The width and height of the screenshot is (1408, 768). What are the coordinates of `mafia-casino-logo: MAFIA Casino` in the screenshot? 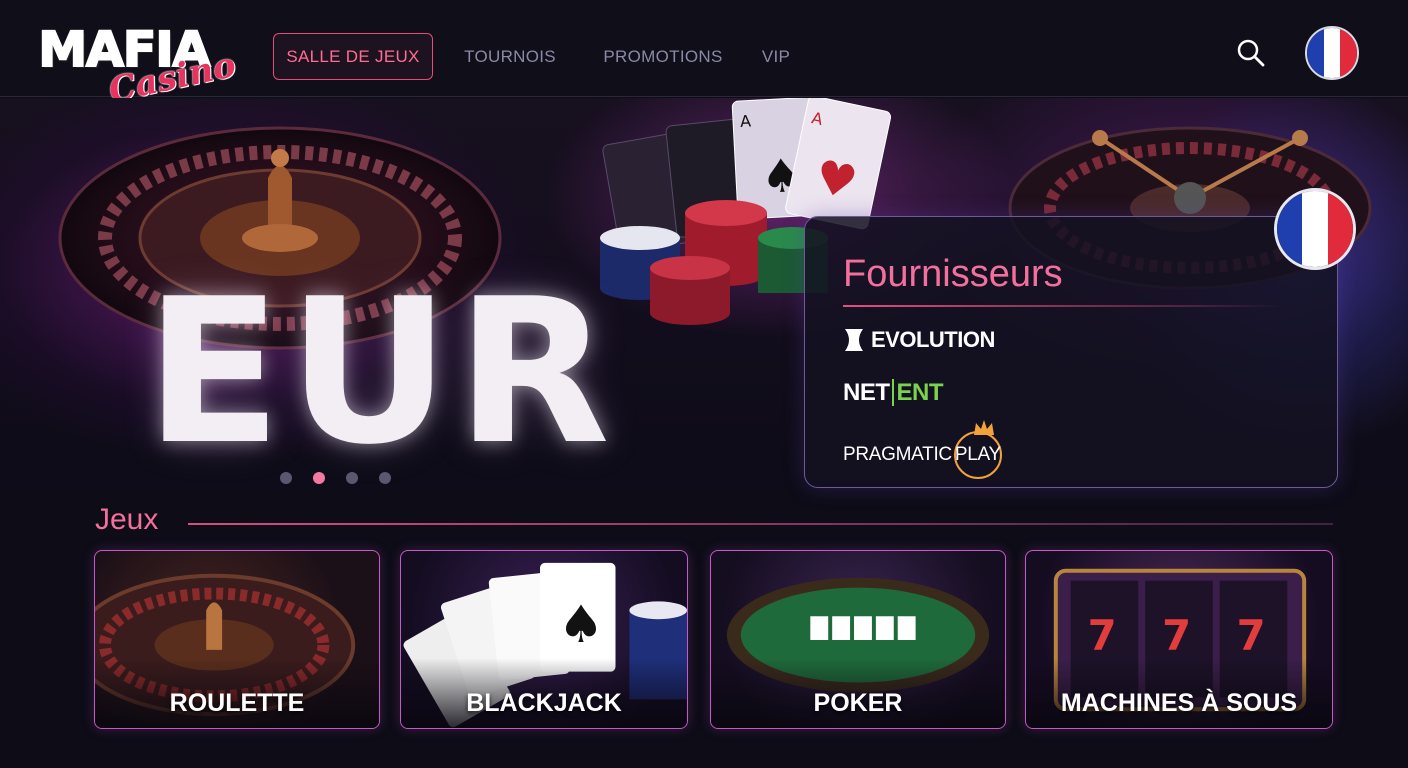 It's located at (144, 66).